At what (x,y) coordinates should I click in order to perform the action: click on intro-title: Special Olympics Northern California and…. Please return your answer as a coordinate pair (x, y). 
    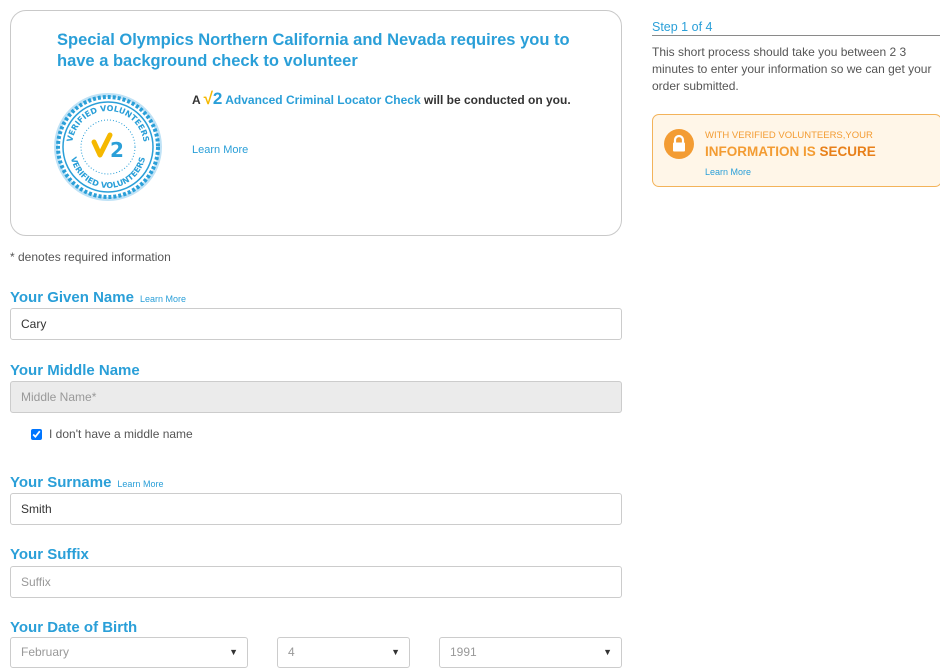
    Looking at the image, I should click on (313, 50).